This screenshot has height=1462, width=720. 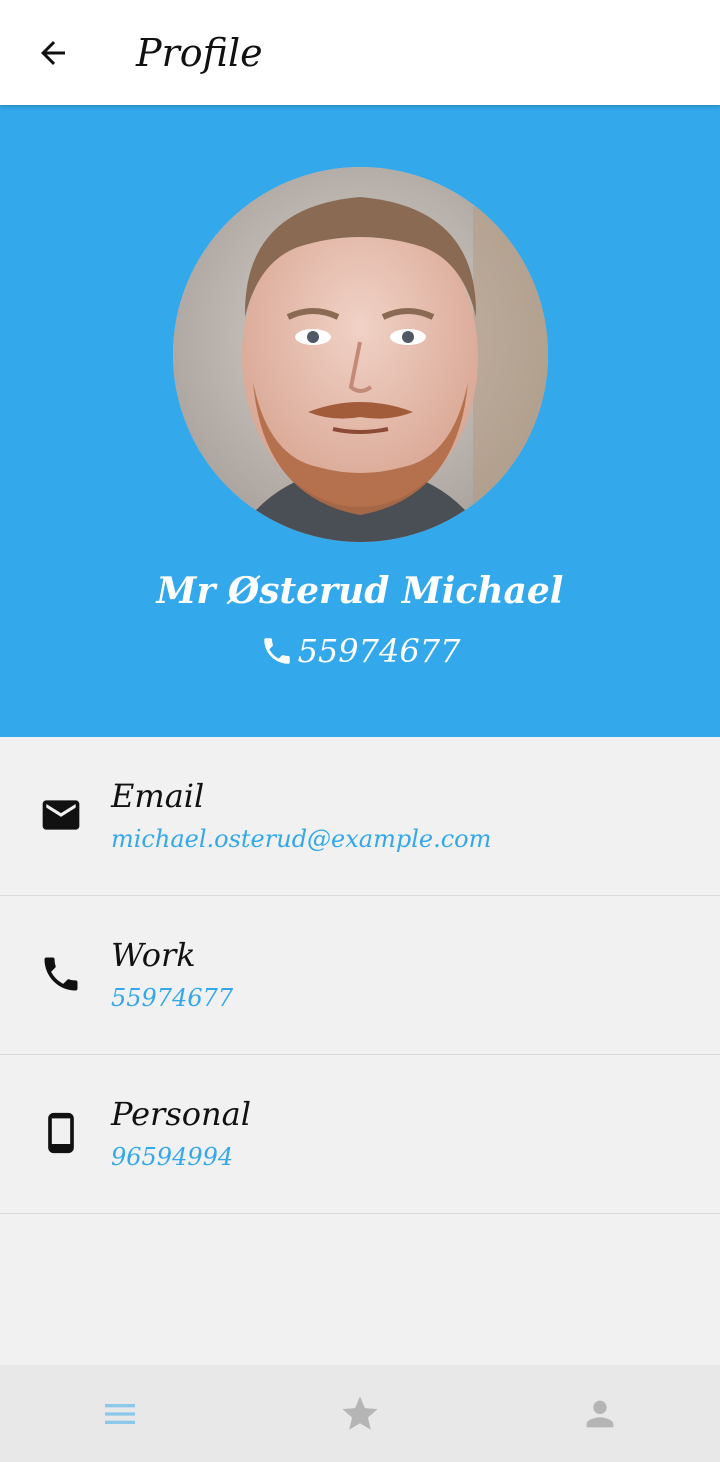 I want to click on nav-item-menu, so click(x=120, y=1413).